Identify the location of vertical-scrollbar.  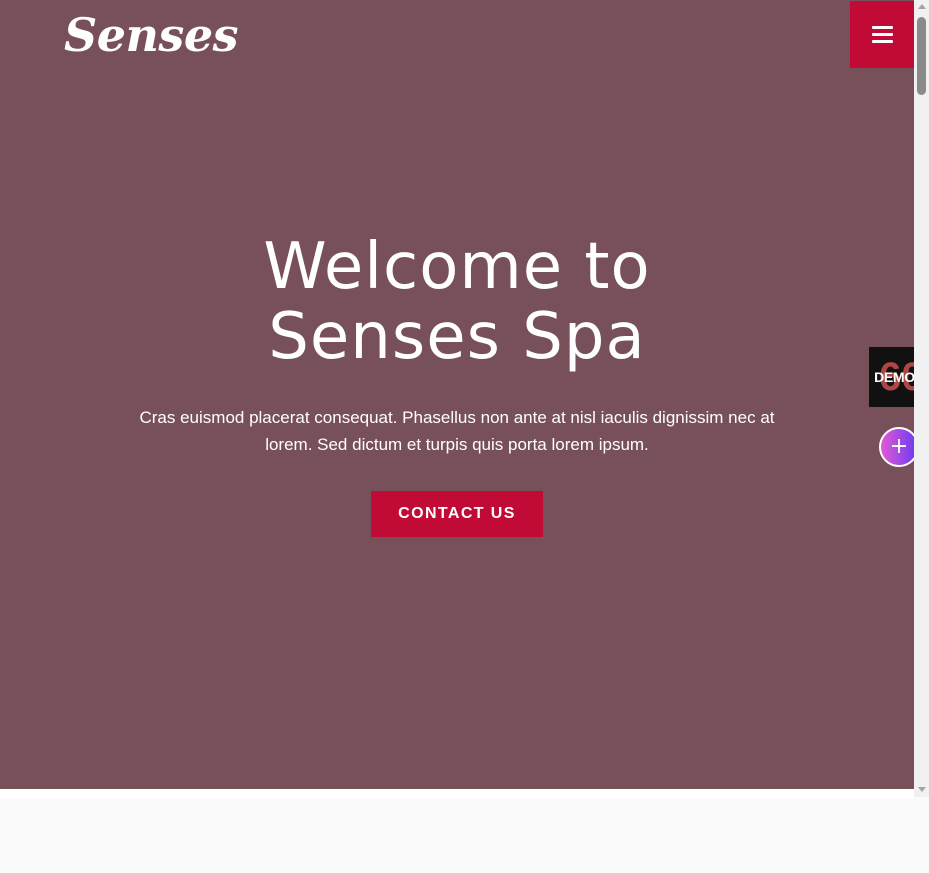
(921, 398).